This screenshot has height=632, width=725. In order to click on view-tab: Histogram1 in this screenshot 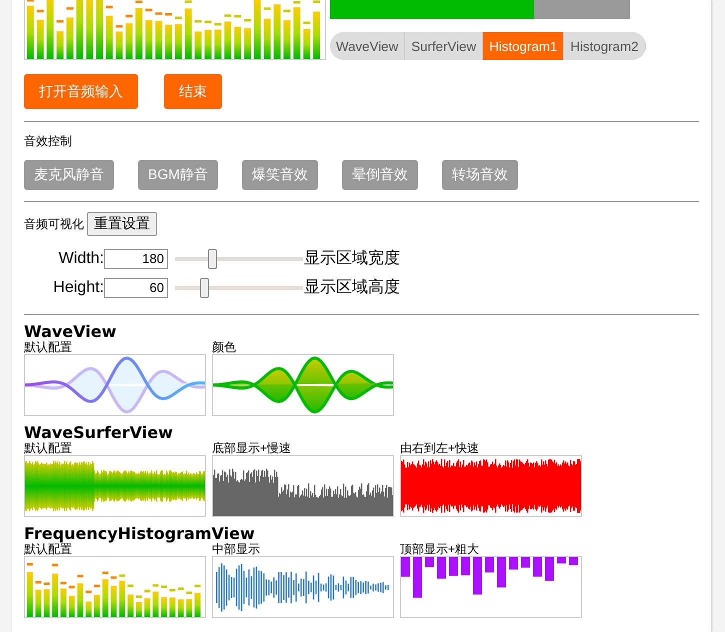, I will do `click(523, 46)`.